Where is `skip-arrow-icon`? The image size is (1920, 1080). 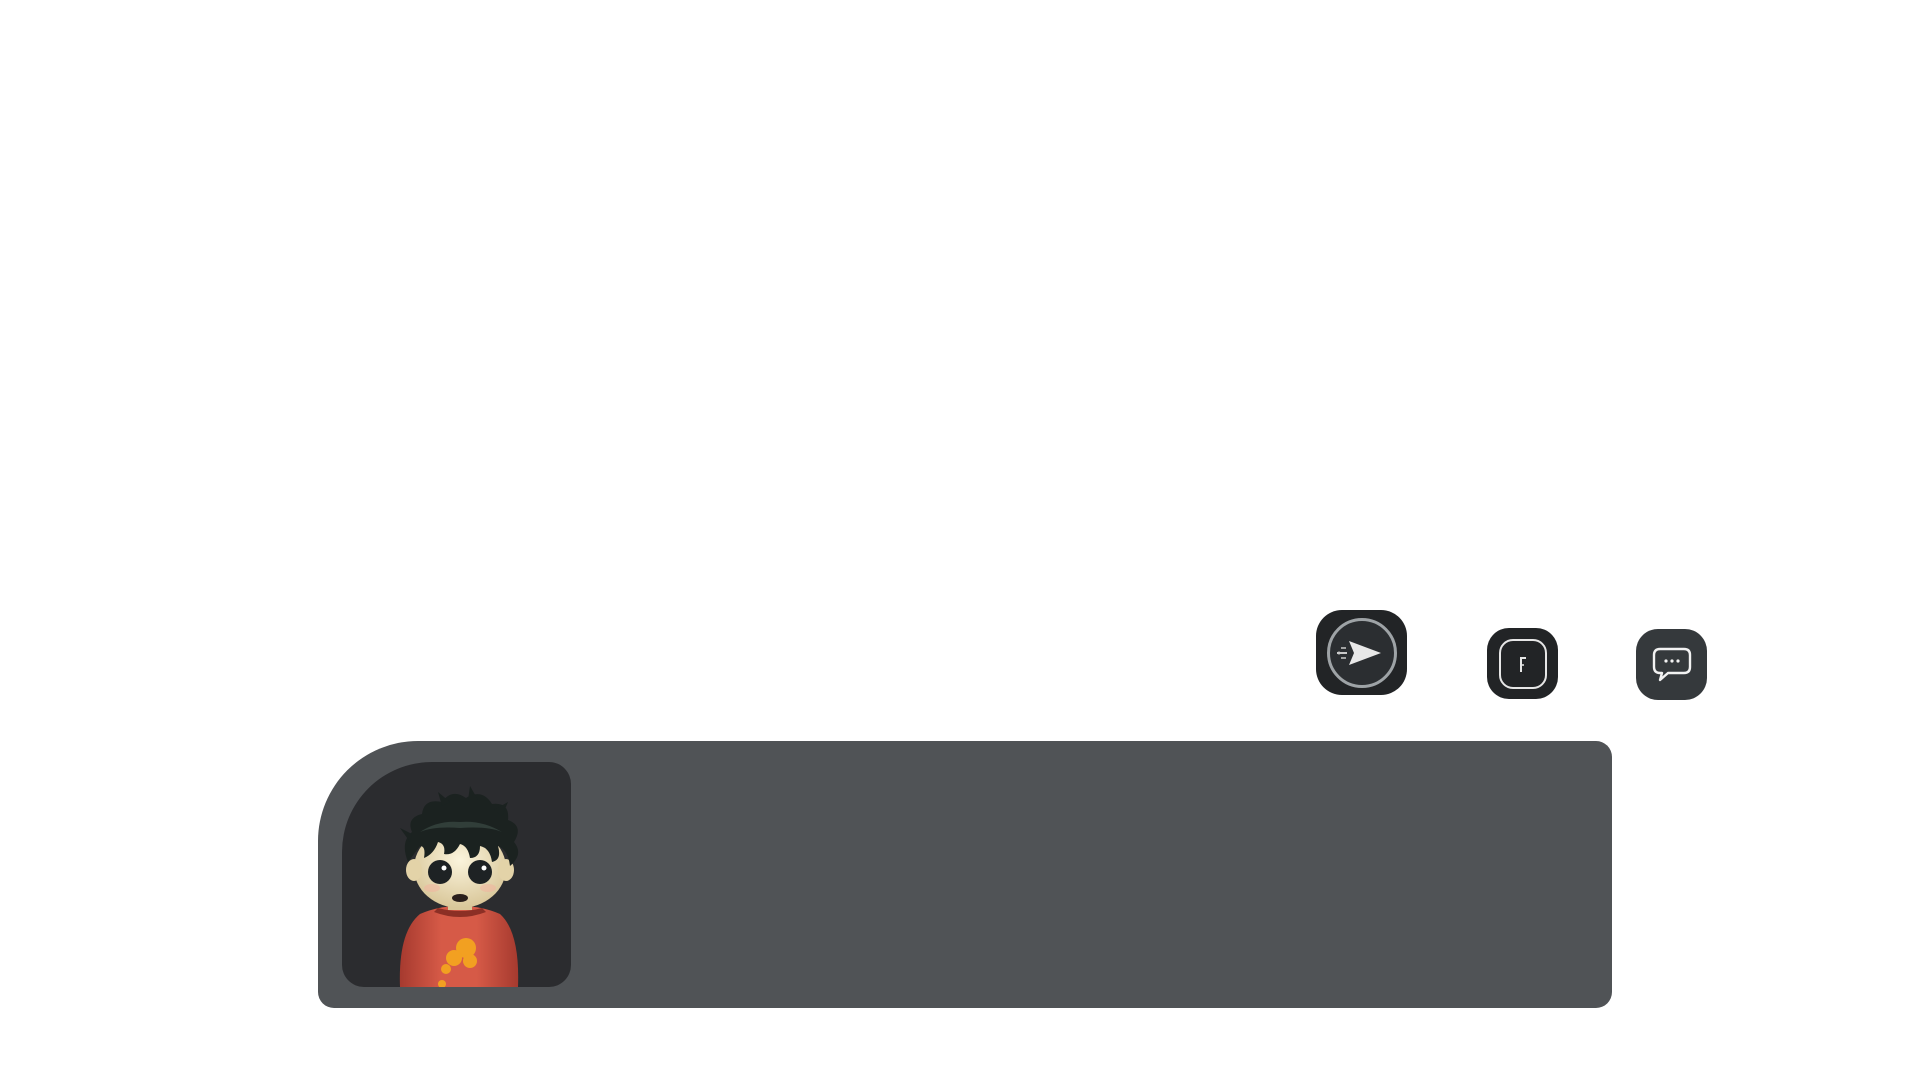
skip-arrow-icon is located at coordinates (1358, 652).